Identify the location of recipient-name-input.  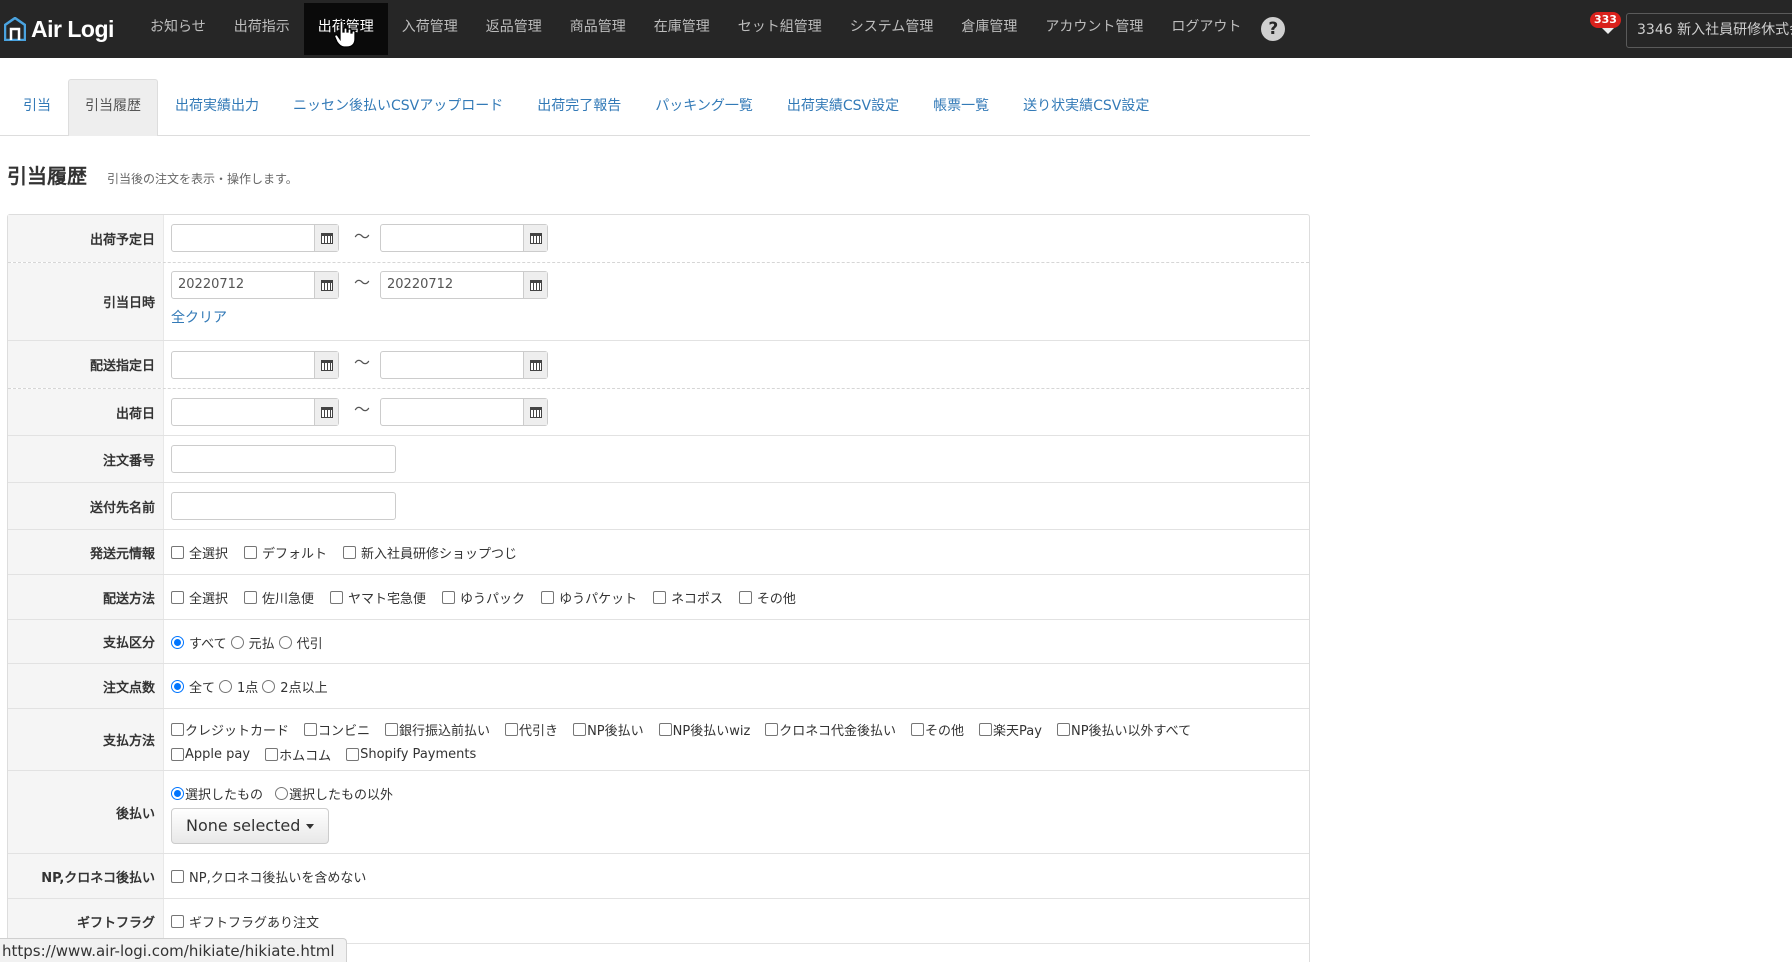
(283, 506).